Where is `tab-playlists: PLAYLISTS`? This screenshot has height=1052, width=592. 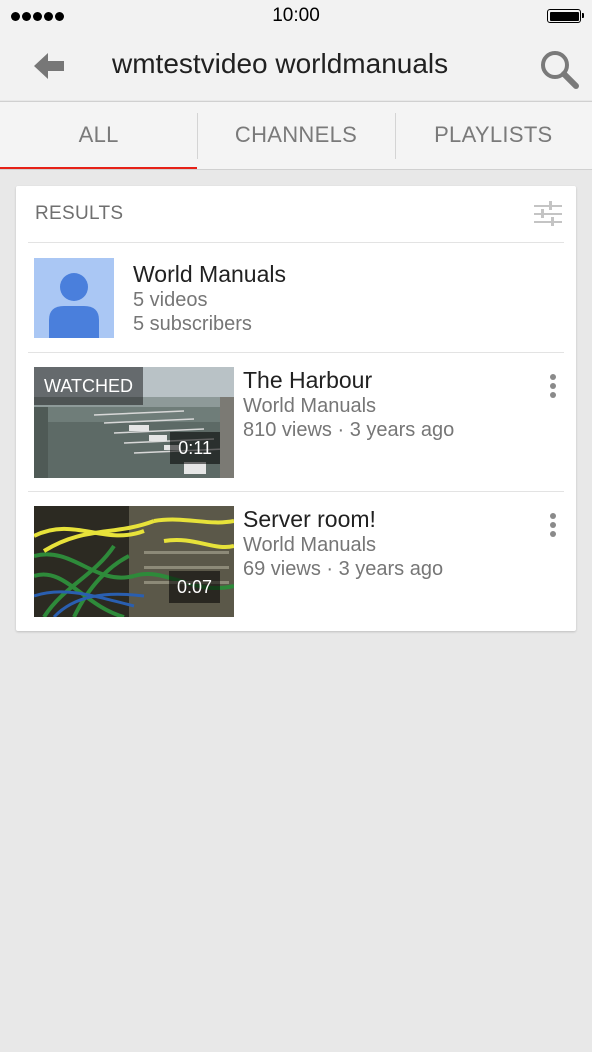 tab-playlists: PLAYLISTS is located at coordinates (493, 136).